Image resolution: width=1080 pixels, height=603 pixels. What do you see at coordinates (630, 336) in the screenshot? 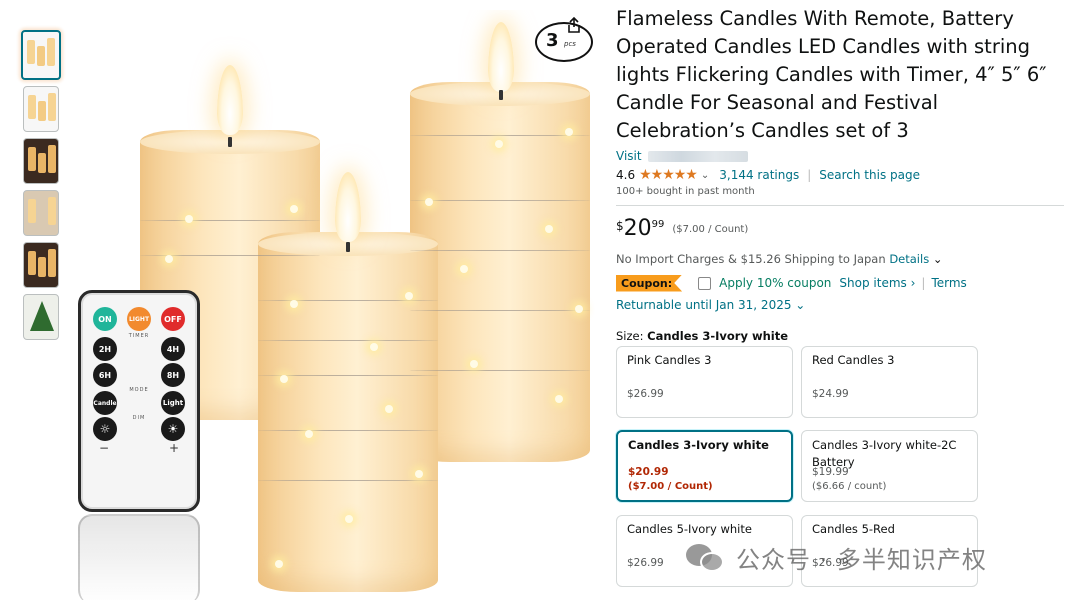
I see `size-label-prefix: Size:` at bounding box center [630, 336].